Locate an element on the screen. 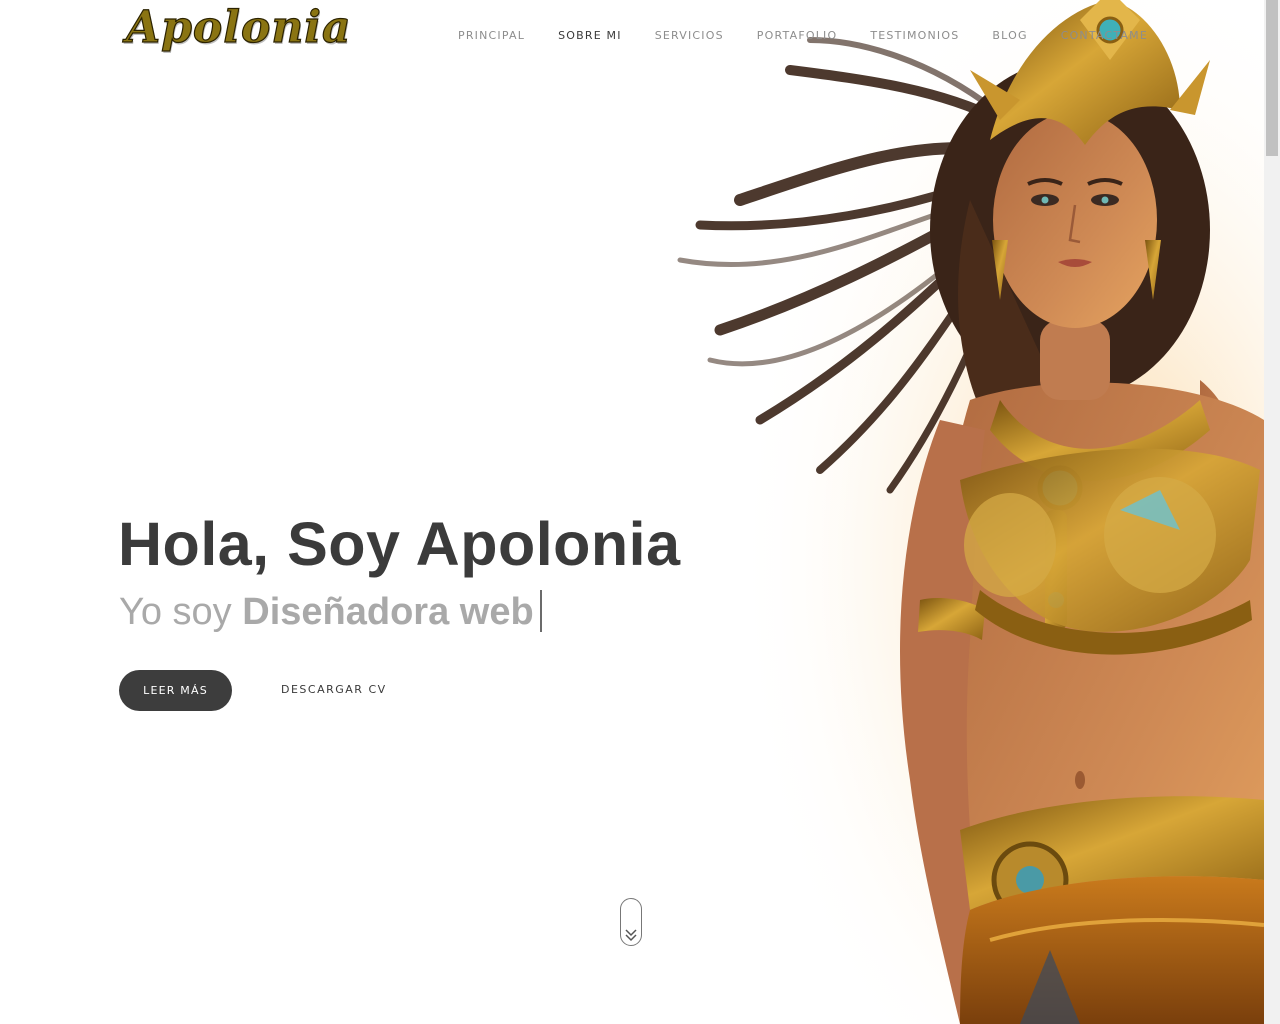  logo: Apolonia is located at coordinates (238, 32).